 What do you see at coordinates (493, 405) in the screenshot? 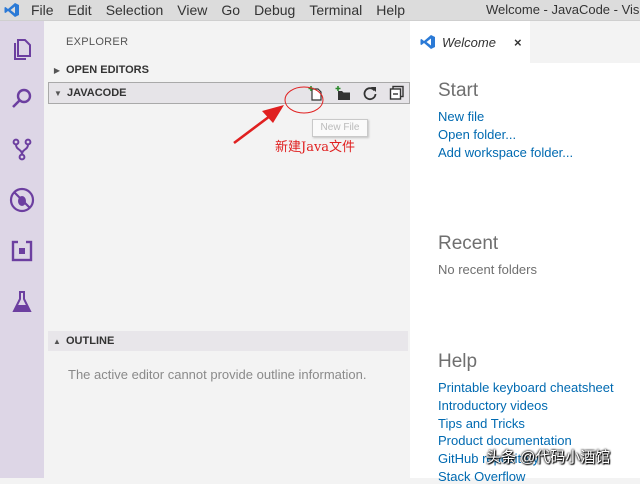
I see `help-link-videos: Introductory videos` at bounding box center [493, 405].